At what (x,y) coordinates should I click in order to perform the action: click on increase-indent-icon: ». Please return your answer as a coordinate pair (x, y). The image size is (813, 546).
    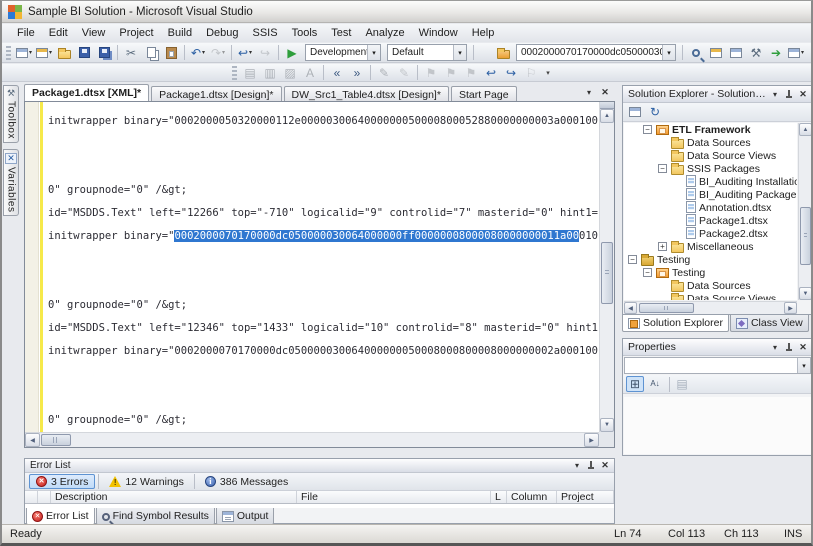
    Looking at the image, I should click on (357, 72).